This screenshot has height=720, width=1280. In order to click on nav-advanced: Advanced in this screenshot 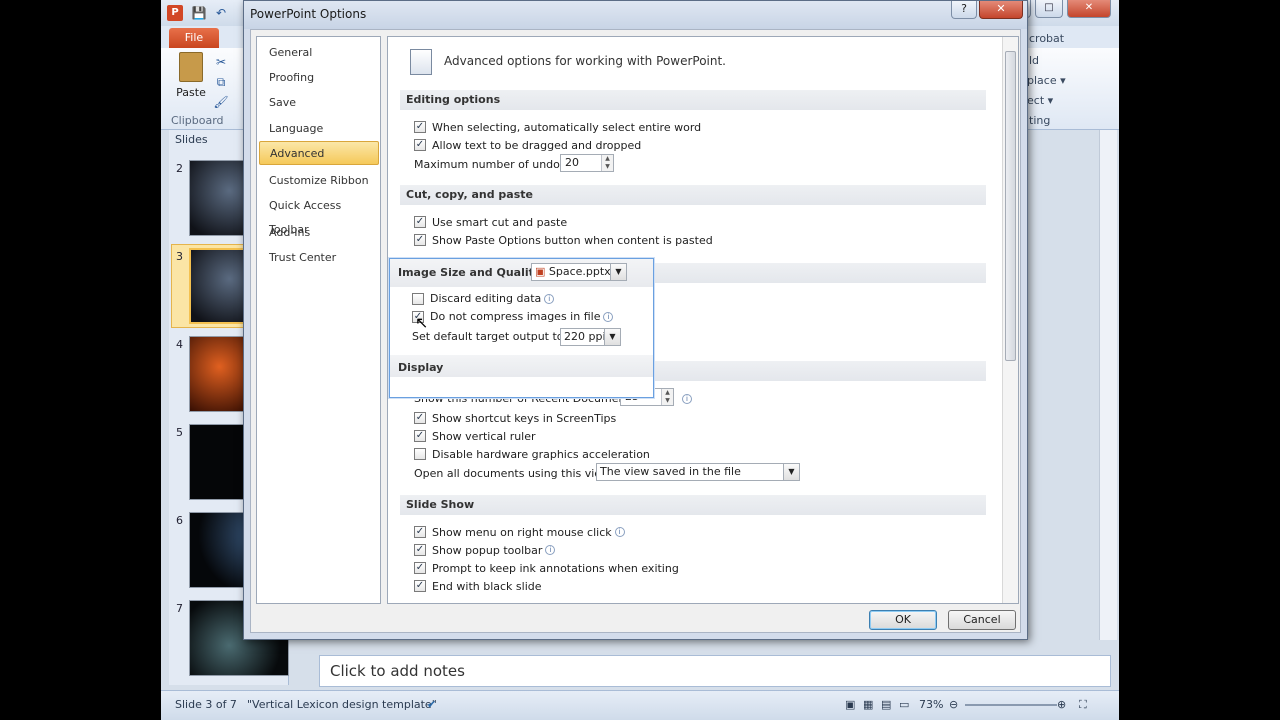, I will do `click(319, 153)`.